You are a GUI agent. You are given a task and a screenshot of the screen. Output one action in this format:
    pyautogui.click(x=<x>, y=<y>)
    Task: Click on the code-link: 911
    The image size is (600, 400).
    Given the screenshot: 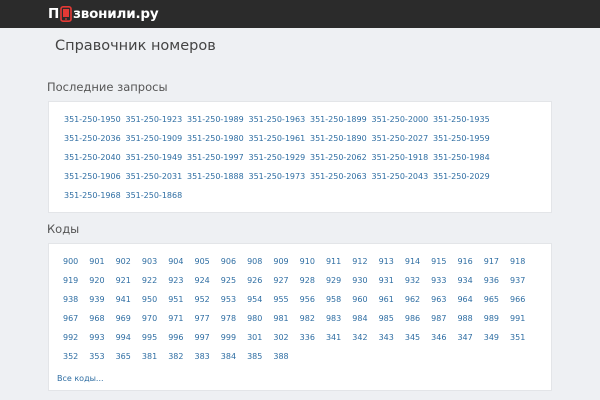 What is the action you would take?
    pyautogui.click(x=339, y=265)
    